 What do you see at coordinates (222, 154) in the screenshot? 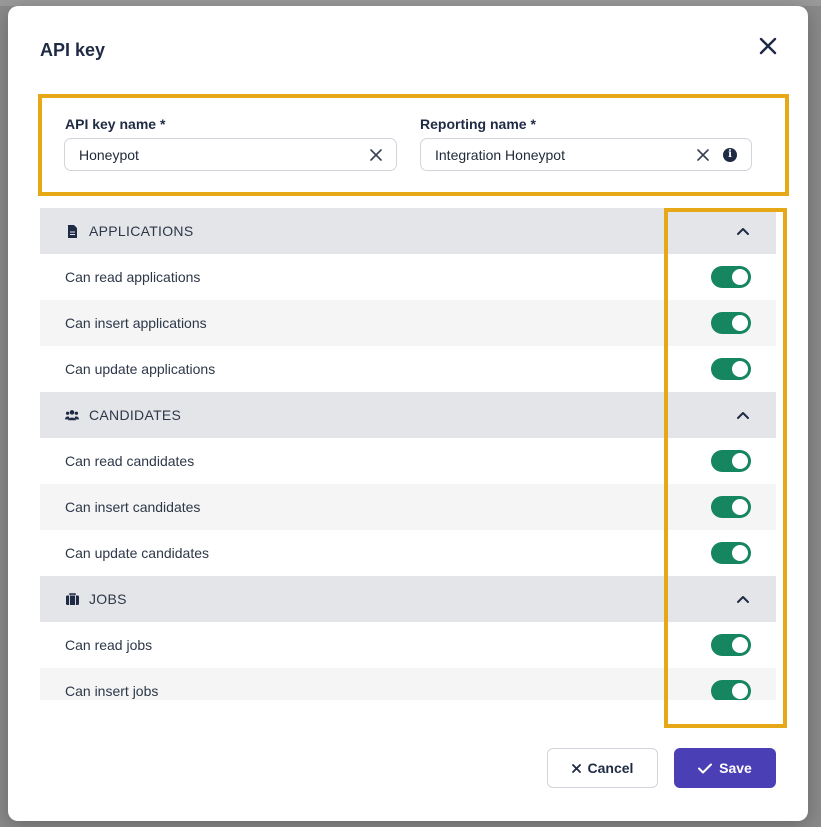
I see `api-key-name-input` at bounding box center [222, 154].